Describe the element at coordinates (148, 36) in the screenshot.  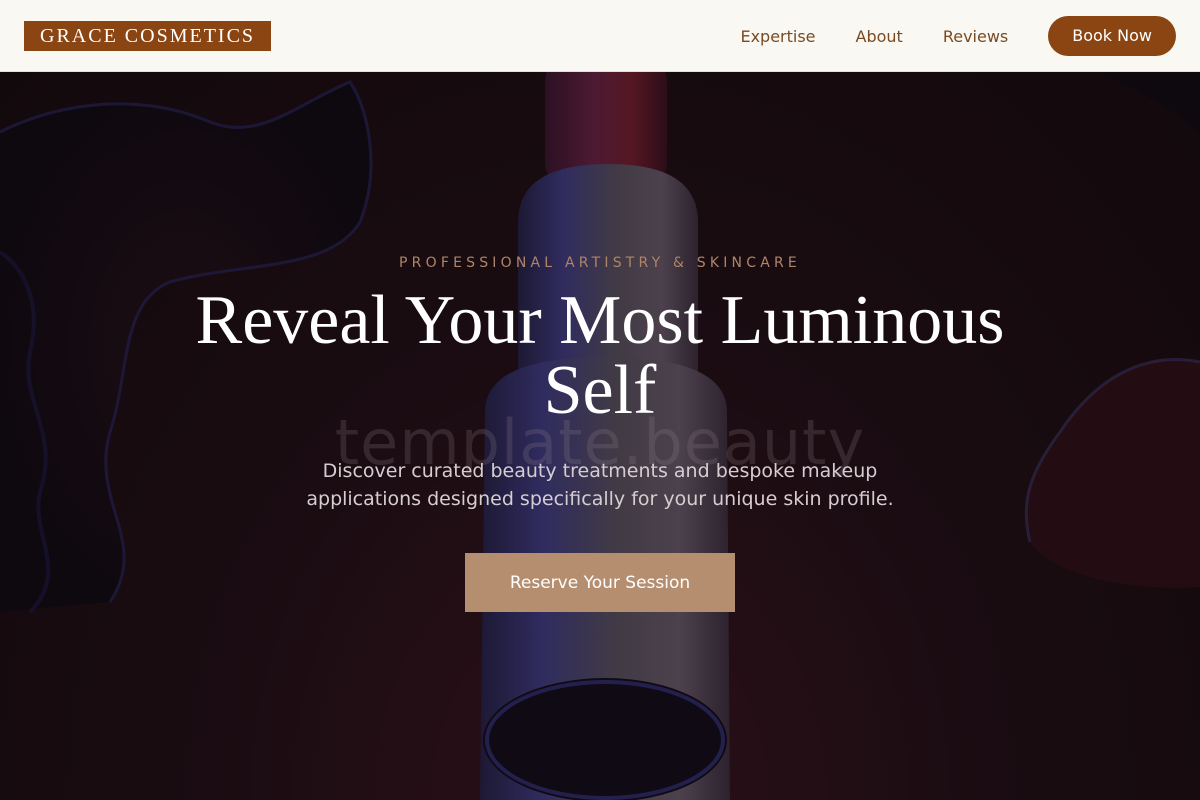
I see `brand-logo: GRACE COSMETICS` at that location.